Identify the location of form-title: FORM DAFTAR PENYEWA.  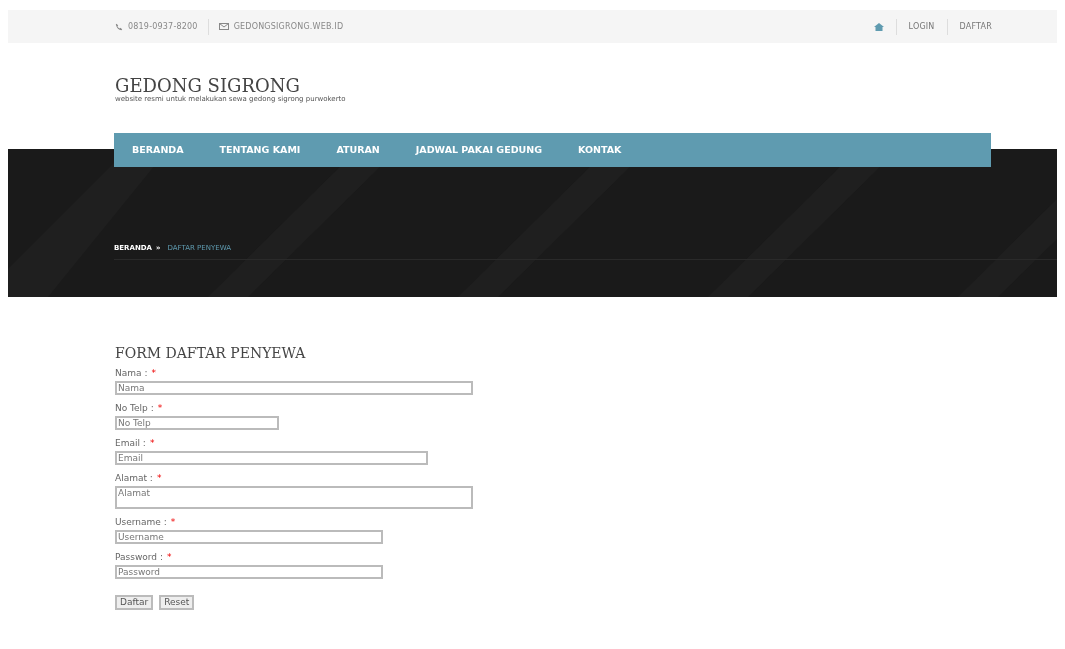
(211, 353).